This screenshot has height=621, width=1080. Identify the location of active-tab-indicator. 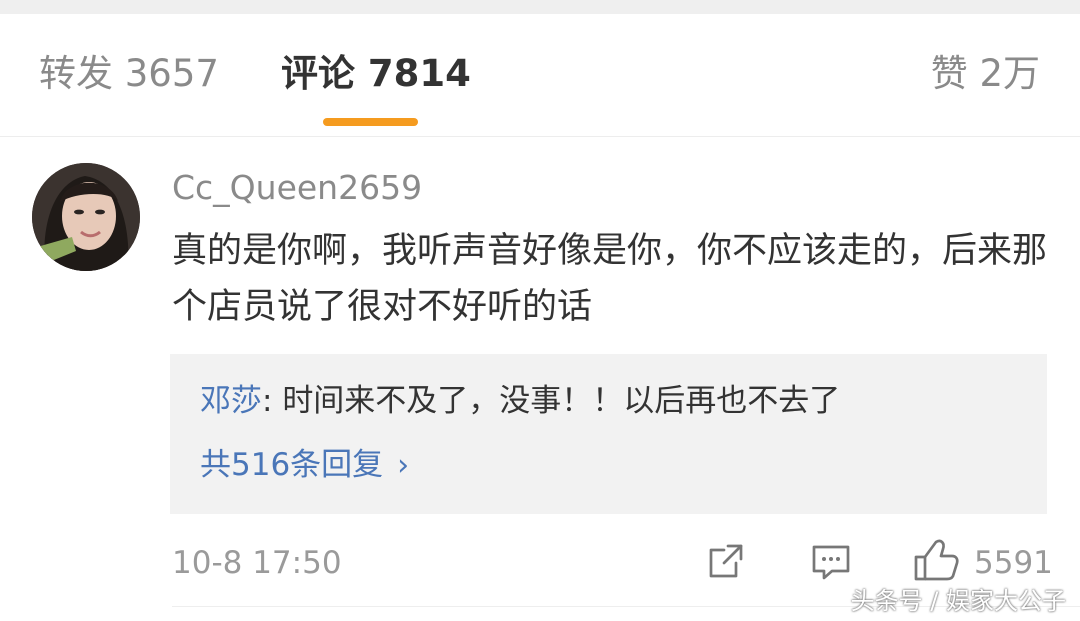
(370, 122).